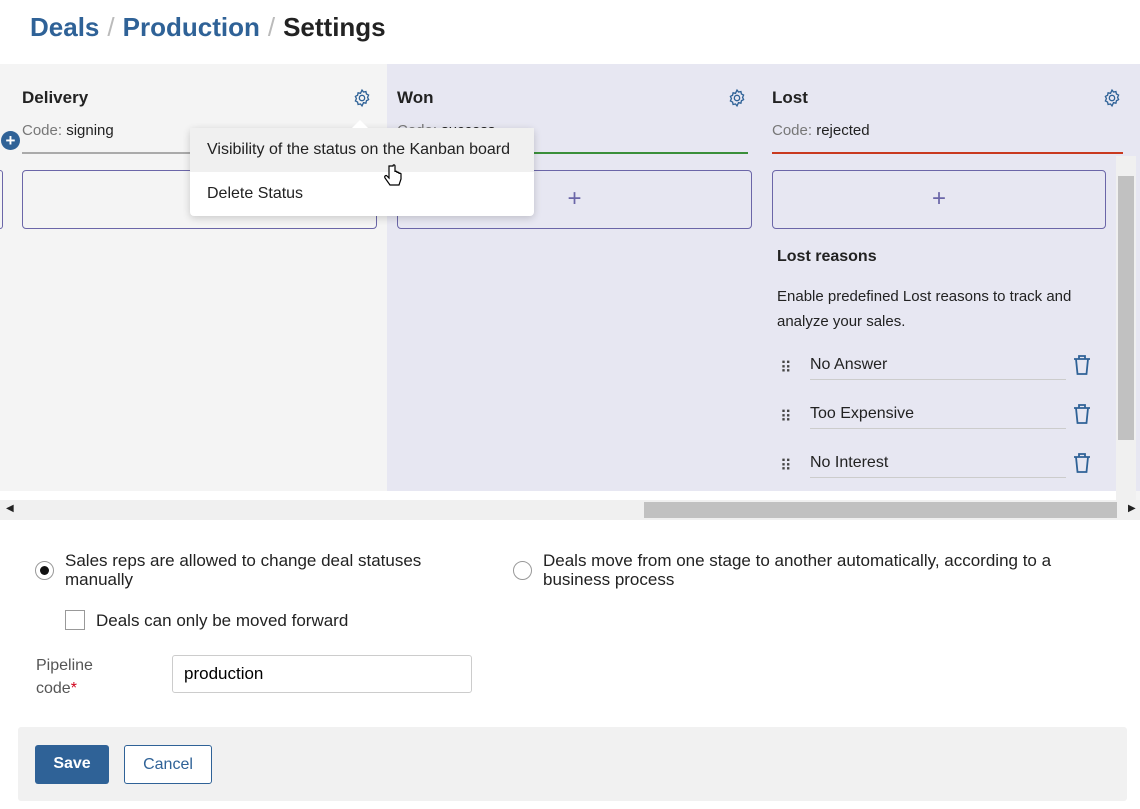 This screenshot has width=1140, height=809. I want to click on pipeline-code-label: Pipeline code*, so click(64, 677).